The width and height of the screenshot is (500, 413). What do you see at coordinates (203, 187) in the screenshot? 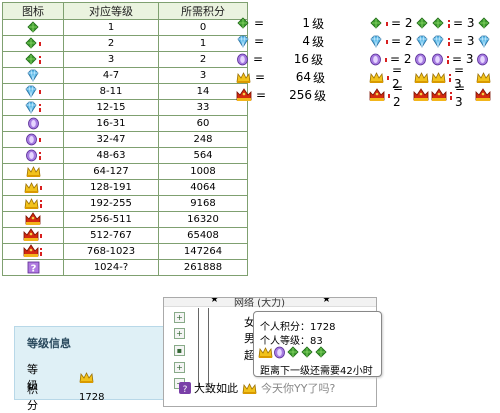
I see `row-points: 4064` at bounding box center [203, 187].